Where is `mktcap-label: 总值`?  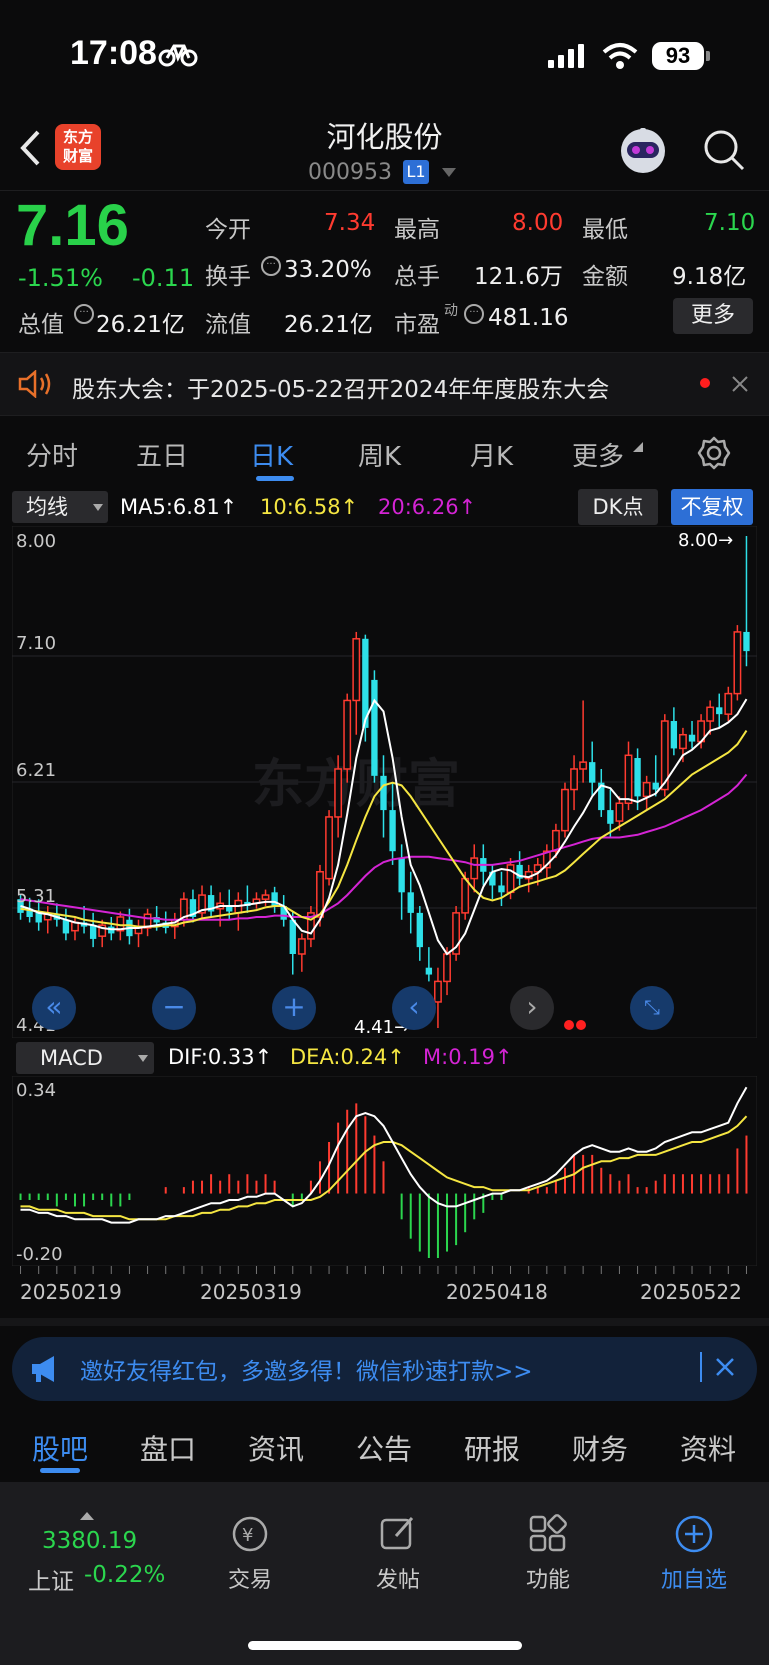 mktcap-label: 总值 is located at coordinates (41, 325).